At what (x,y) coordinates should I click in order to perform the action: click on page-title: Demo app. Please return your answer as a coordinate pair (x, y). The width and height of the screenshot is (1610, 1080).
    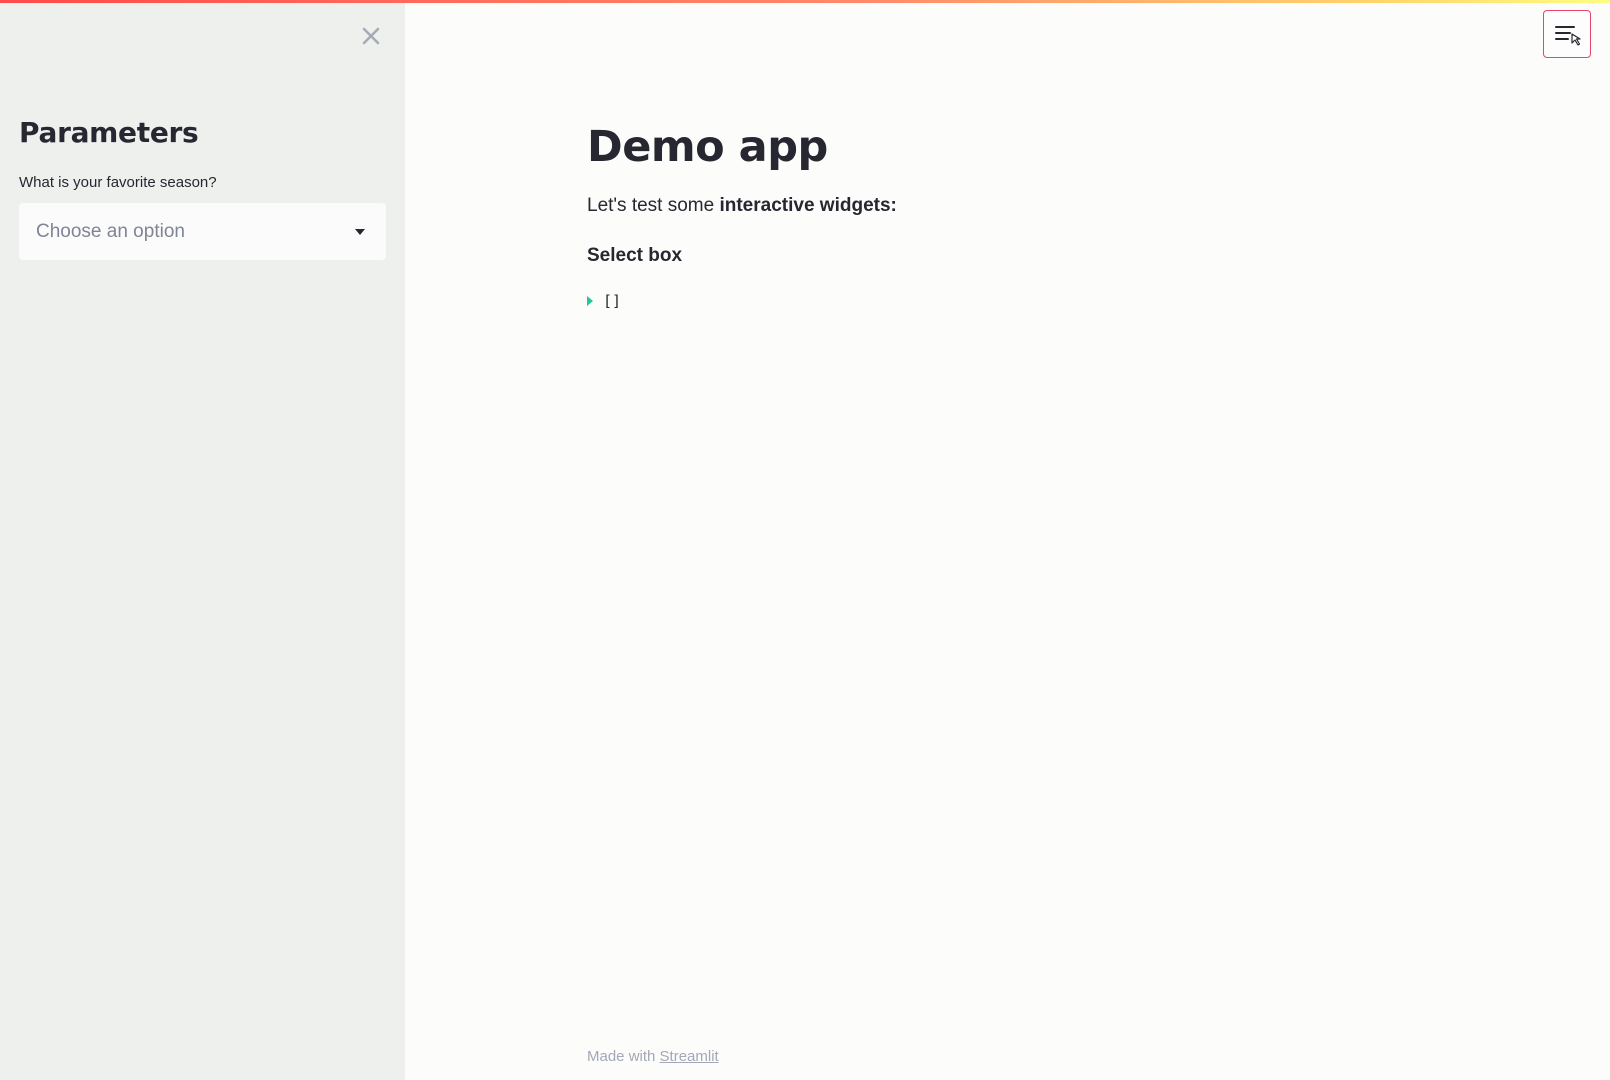
    Looking at the image, I should click on (707, 147).